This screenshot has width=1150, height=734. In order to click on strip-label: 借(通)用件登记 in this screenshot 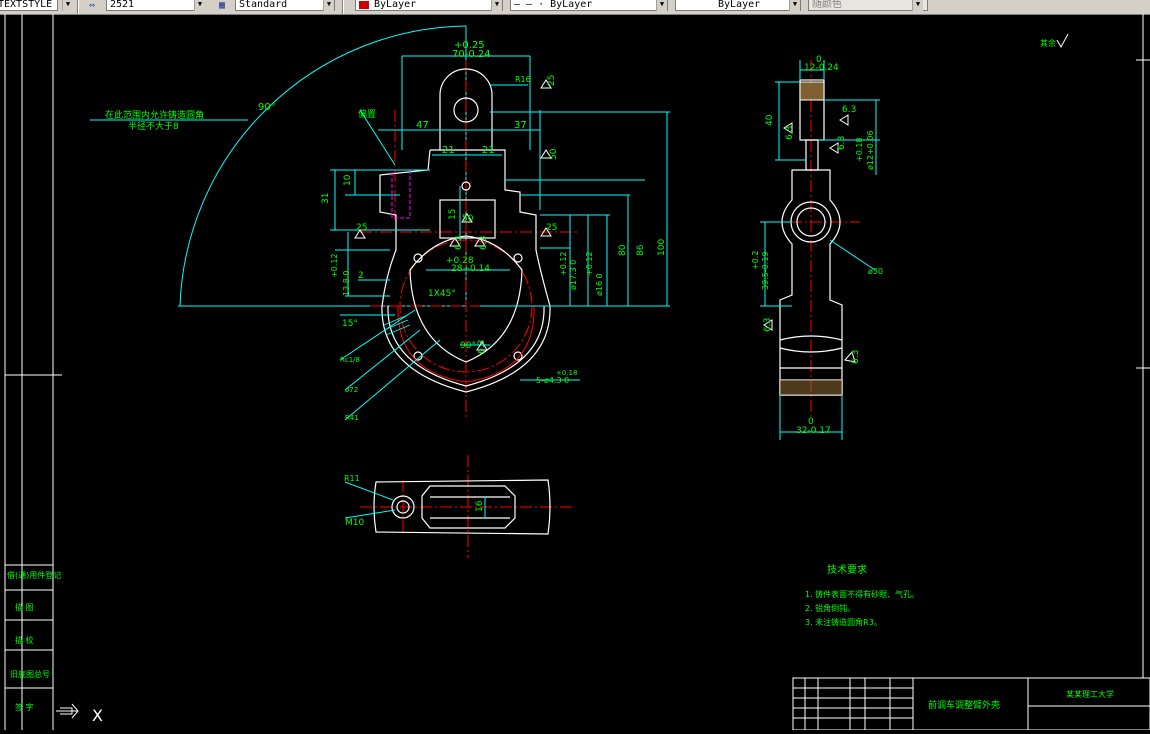, I will do `click(34, 575)`.